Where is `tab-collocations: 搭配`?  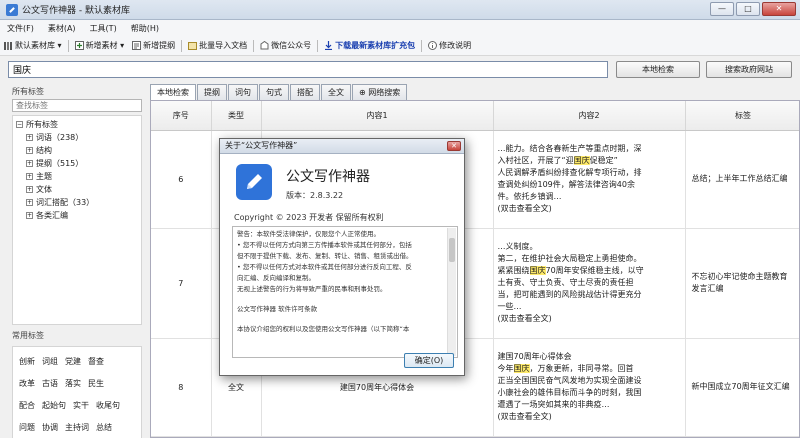 tab-collocations: 搭配 is located at coordinates (305, 92).